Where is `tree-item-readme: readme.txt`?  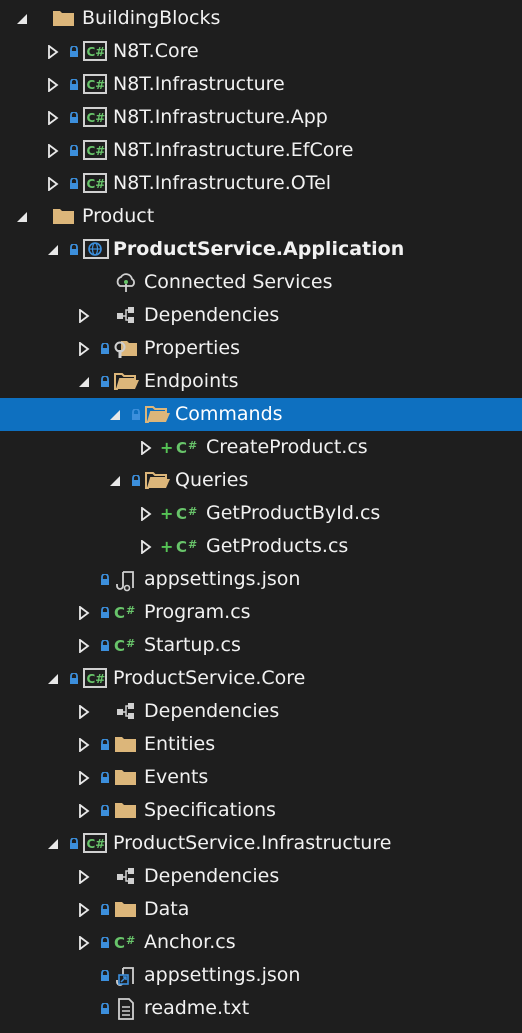 tree-item-readme: readme.txt is located at coordinates (261, 1008).